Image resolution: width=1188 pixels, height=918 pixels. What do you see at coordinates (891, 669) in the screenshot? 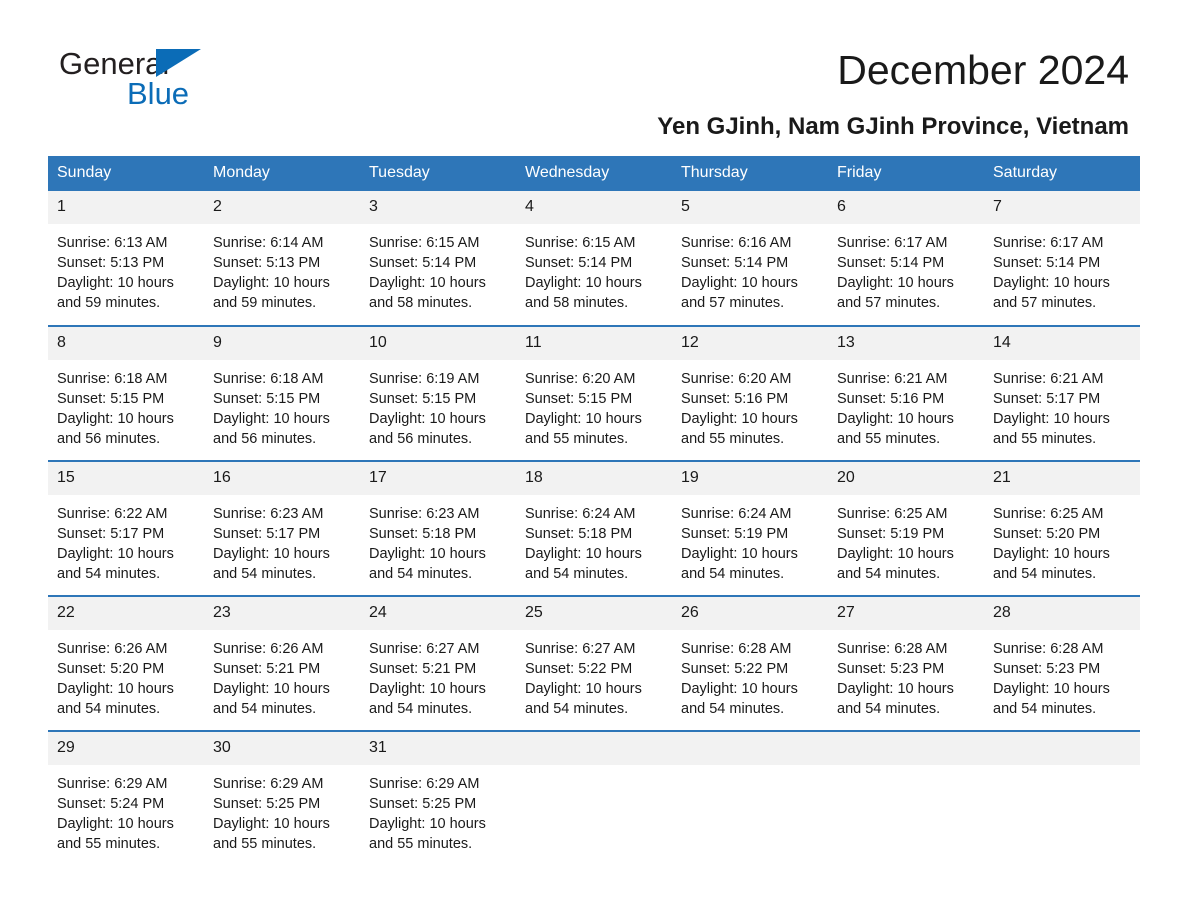
I see `sunset-text: Sunset: 5:23 PM` at bounding box center [891, 669].